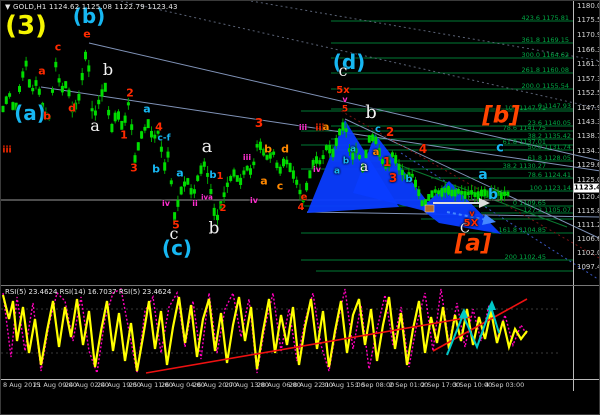 The height and width of the screenshot is (415, 600). What do you see at coordinates (300, 402) in the screenshot?
I see `watermark-strip: [1270x837]https://upic.me/` at bounding box center [300, 402].